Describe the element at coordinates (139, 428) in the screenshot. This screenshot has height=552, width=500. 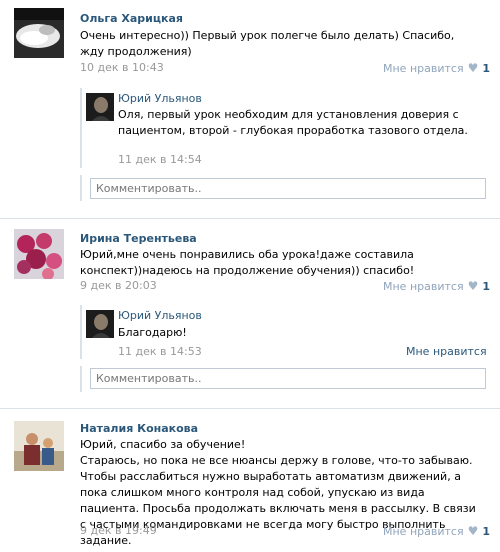
I see `comment-author: Наталия Конакова` at that location.